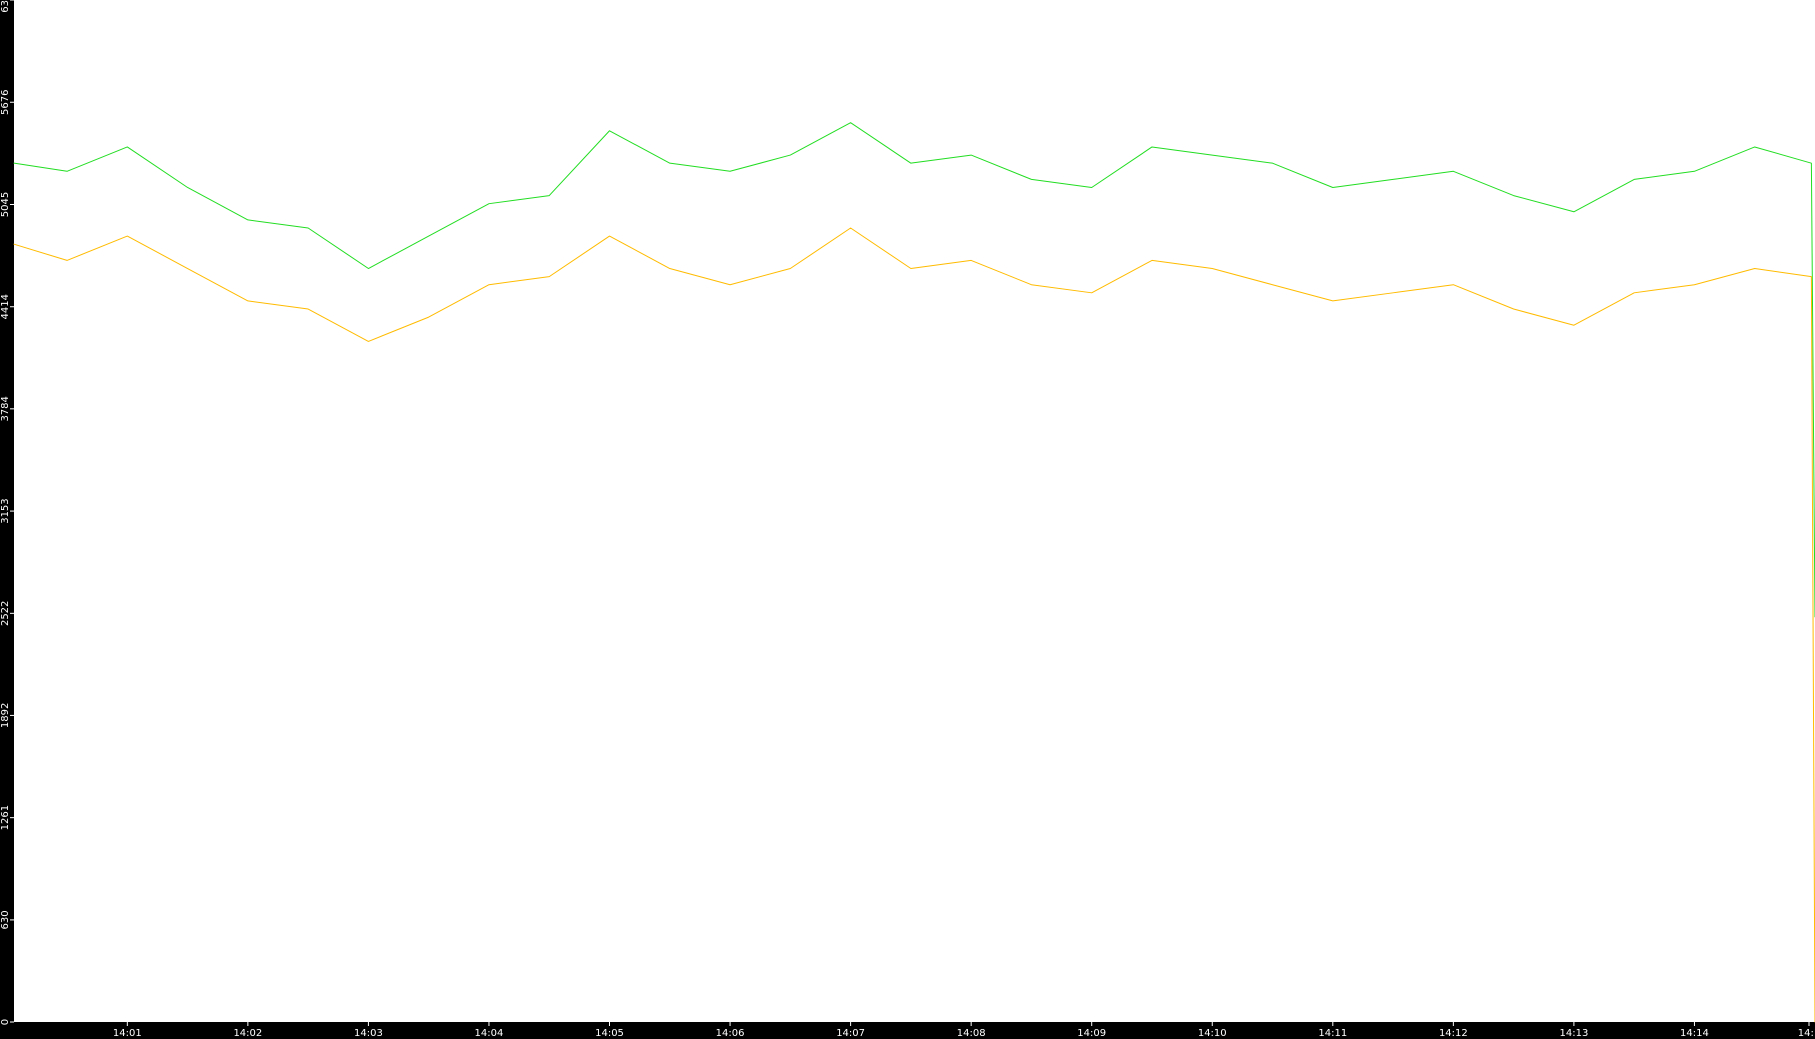 The height and width of the screenshot is (1039, 1815). Describe the element at coordinates (5, 613) in the screenshot. I see `y-tick-label-4: 2522` at that location.